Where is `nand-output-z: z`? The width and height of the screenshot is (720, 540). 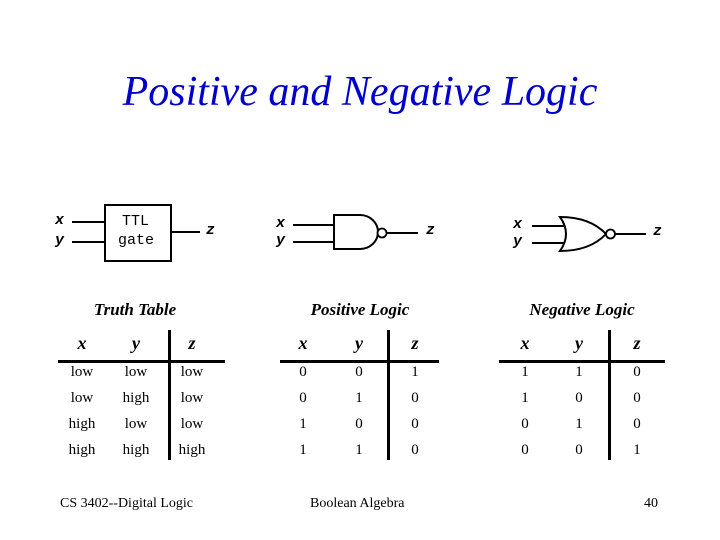
nand-output-z: z is located at coordinates (431, 230).